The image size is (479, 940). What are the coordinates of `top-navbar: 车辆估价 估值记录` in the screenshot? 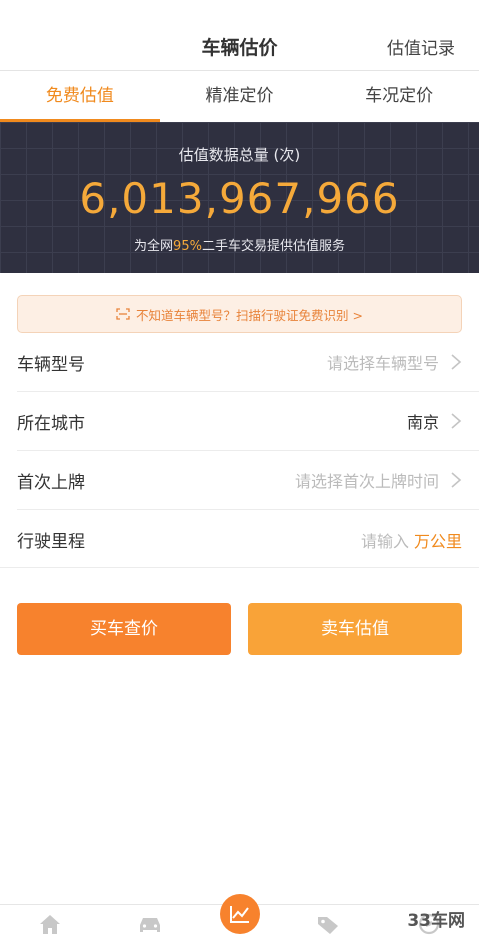 It's located at (239, 35).